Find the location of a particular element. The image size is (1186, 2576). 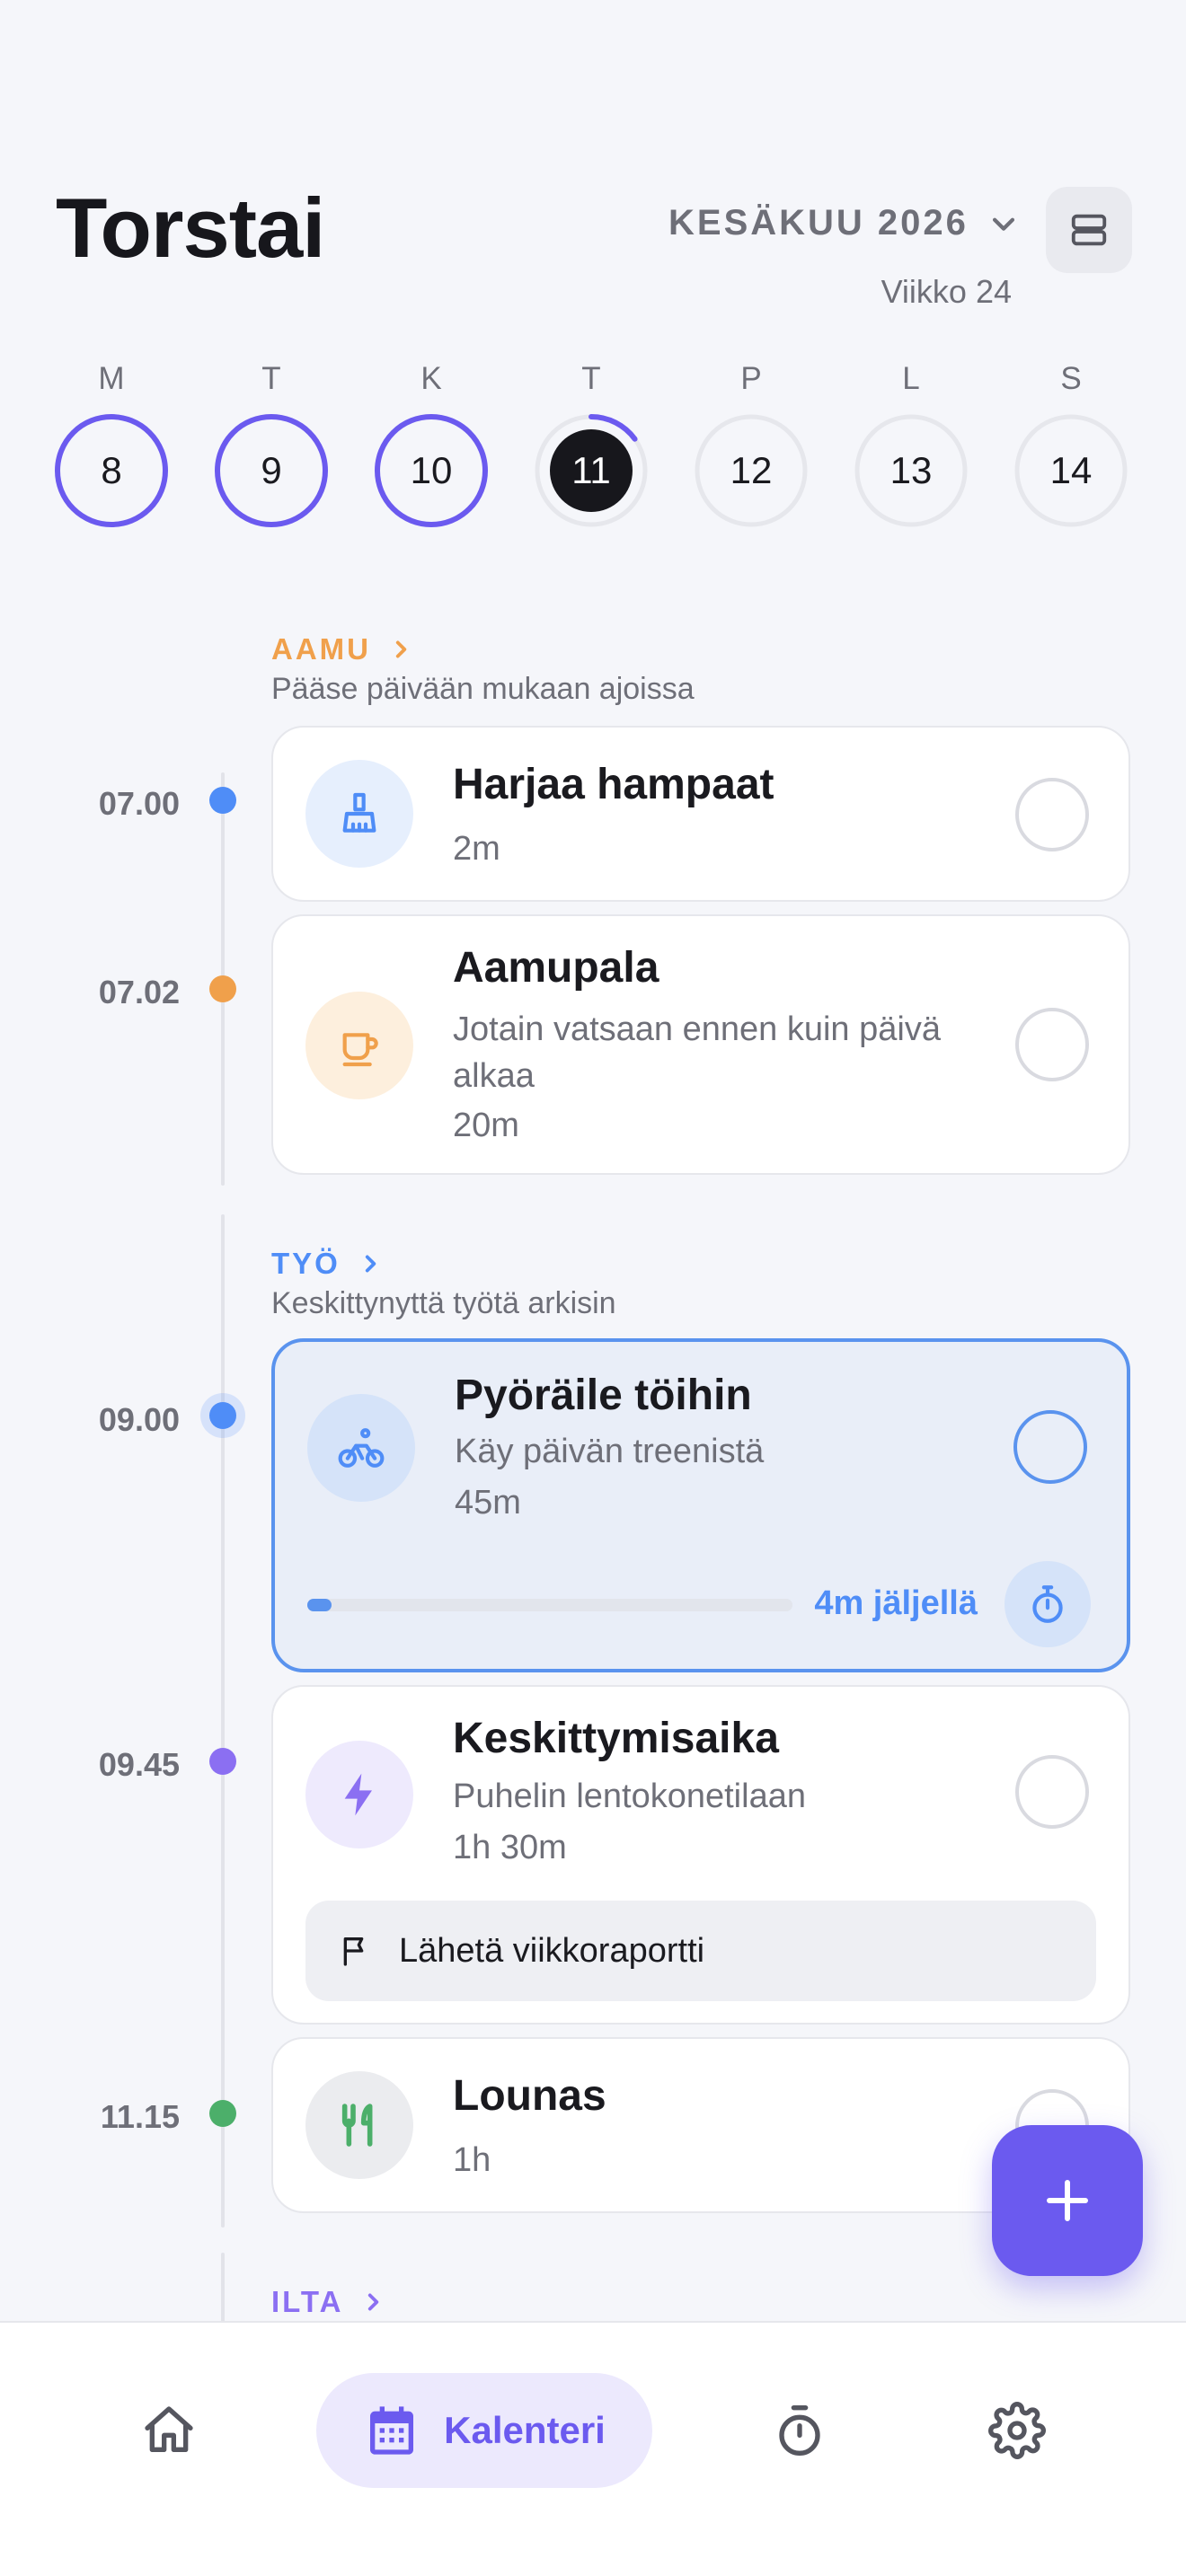

section-header-ilta: ILTA is located at coordinates (328, 2302).